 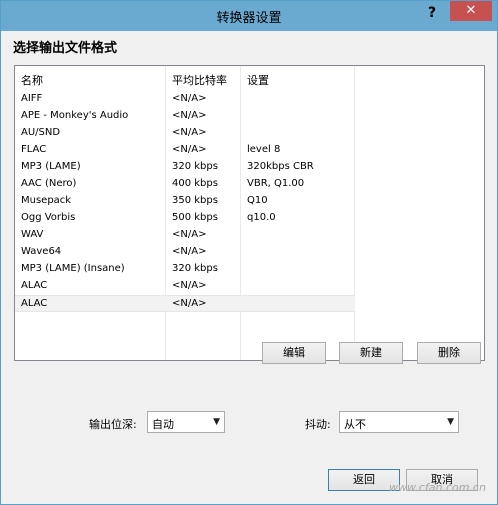 I want to click on format-row: WAV <N/A>, so click(x=185, y=235).